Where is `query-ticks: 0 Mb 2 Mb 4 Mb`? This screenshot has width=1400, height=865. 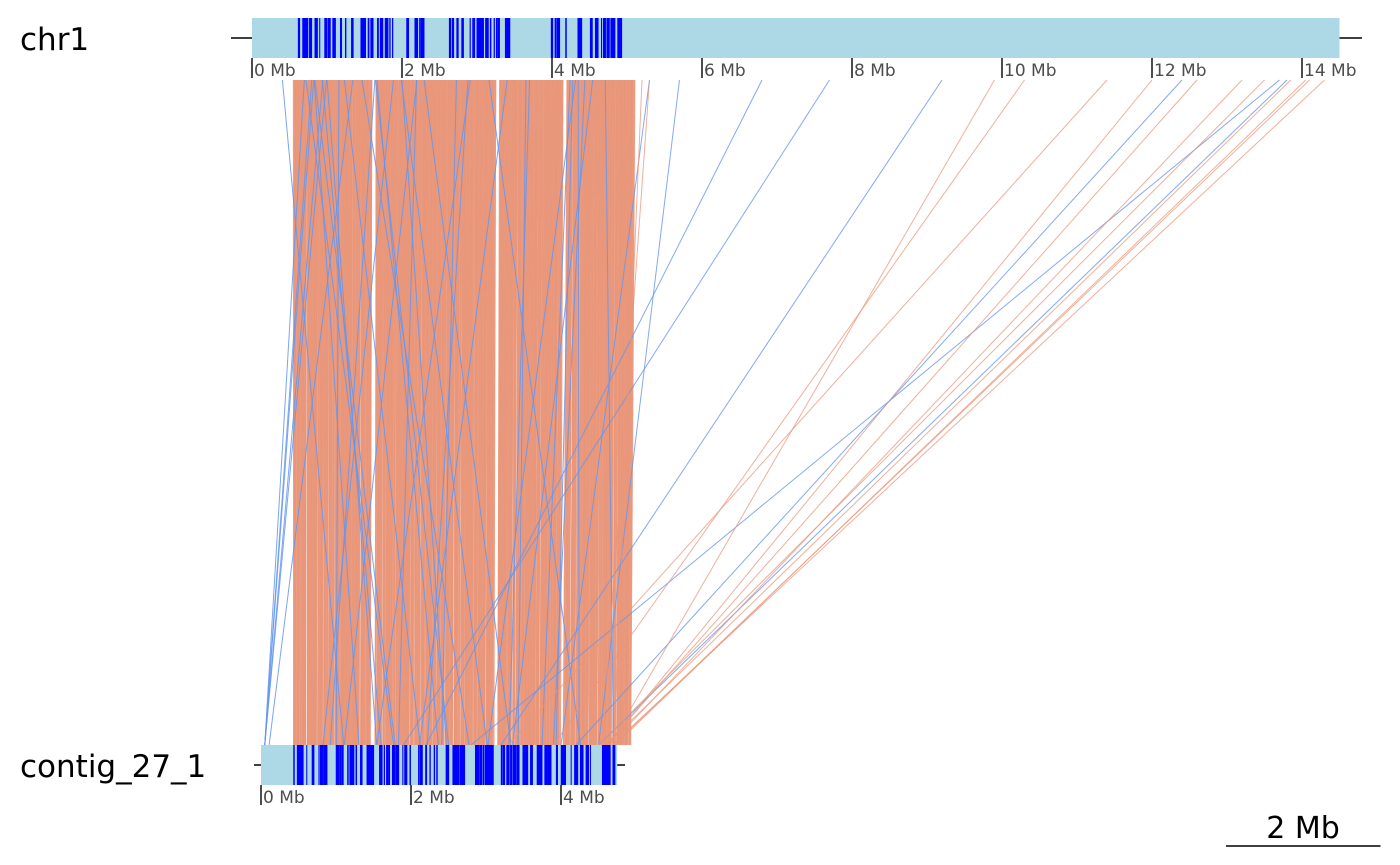
query-ticks: 0 Mb 2 Mb 4 Mb is located at coordinates (432, 796).